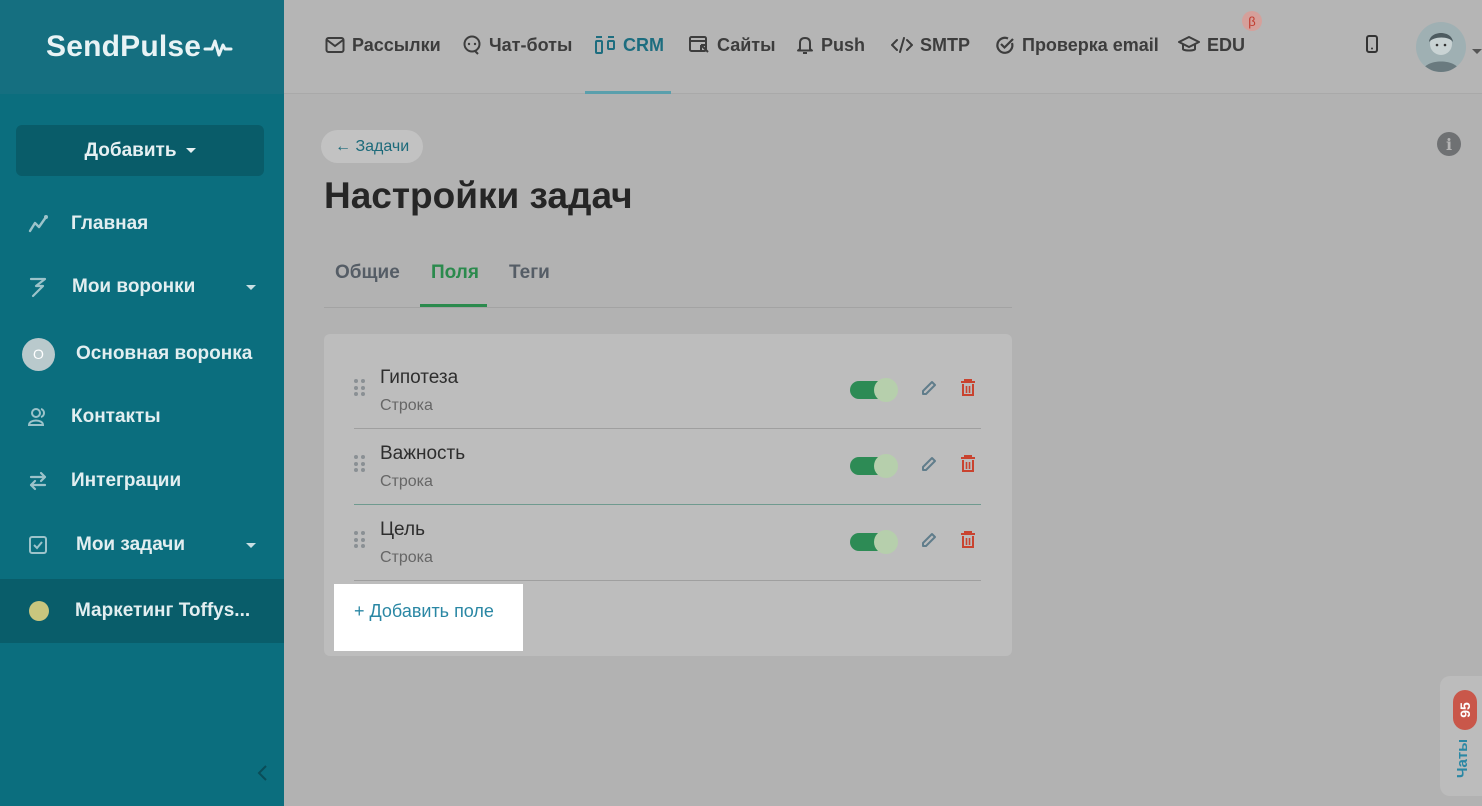 The width and height of the screenshot is (1482, 806). Describe the element at coordinates (1252, 21) in the screenshot. I see `beta-badge: β` at that location.